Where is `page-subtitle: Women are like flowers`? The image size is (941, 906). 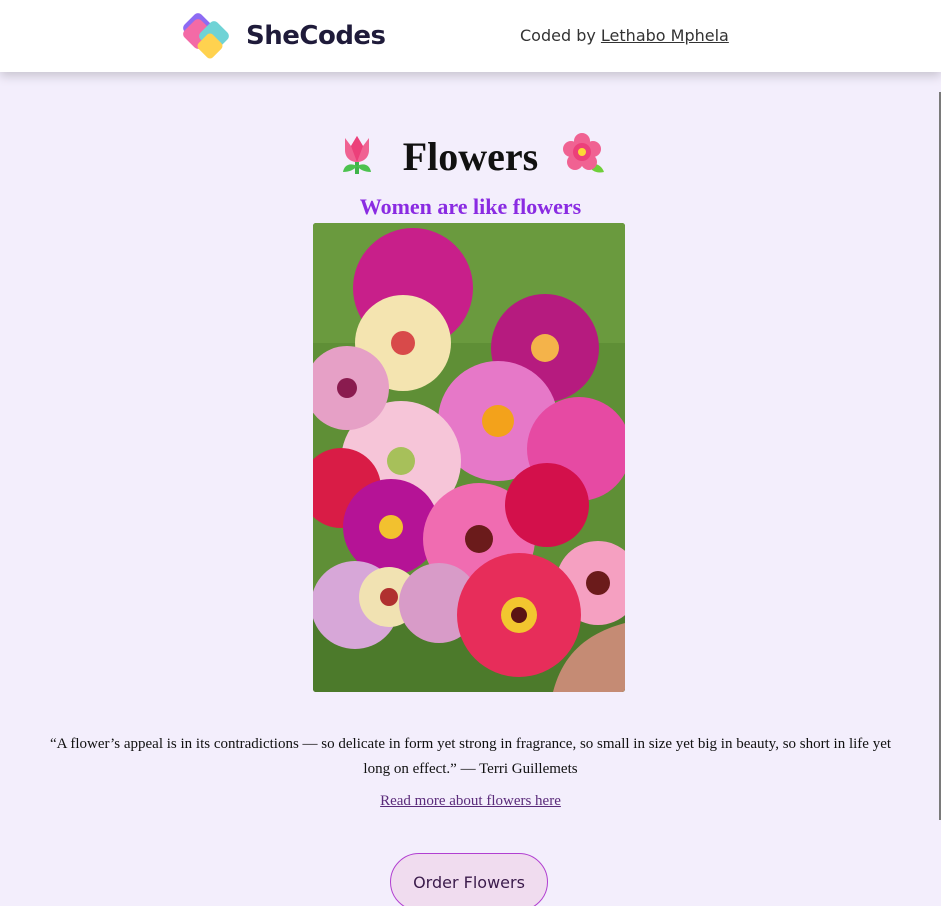
page-subtitle: Women are like flowers is located at coordinates (470, 207).